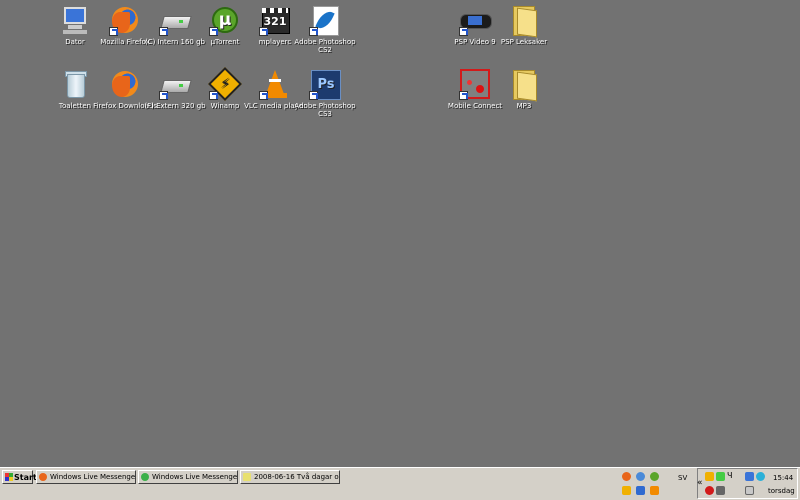  I want to click on network-tray-icon, so click(640, 490).